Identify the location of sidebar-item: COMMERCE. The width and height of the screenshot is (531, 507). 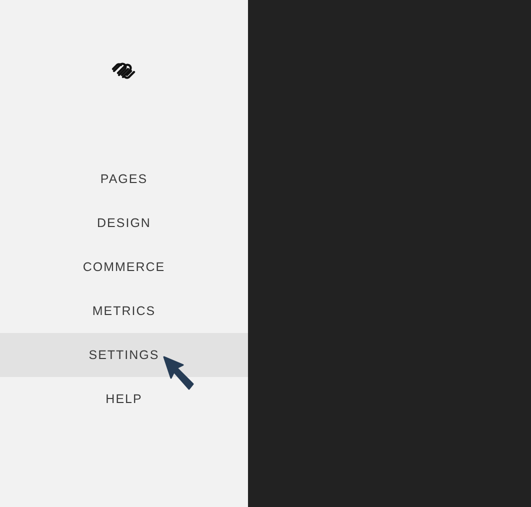
(124, 267).